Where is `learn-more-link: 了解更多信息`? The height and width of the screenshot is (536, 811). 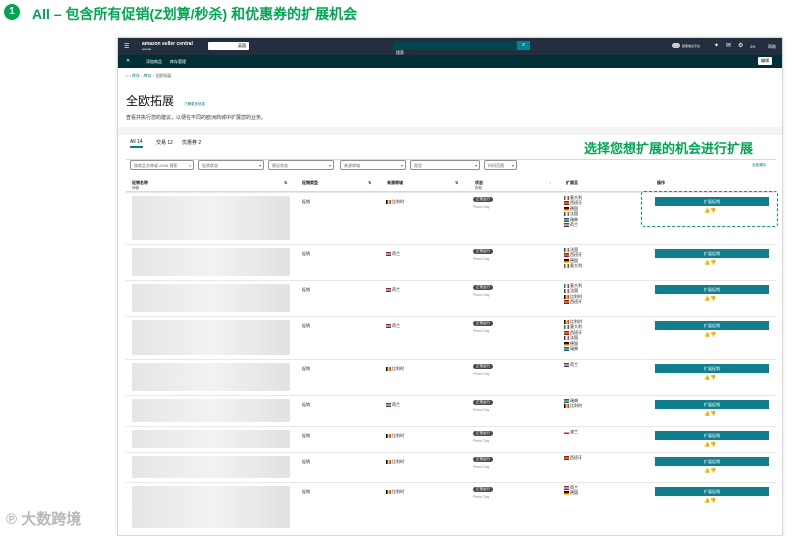
learn-more-link: 了解更多信息 is located at coordinates (194, 104).